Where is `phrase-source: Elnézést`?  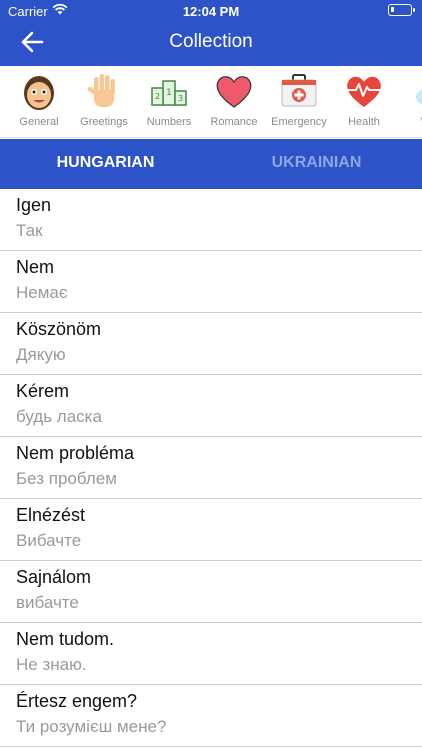
phrase-source: Elnézést is located at coordinates (51, 515).